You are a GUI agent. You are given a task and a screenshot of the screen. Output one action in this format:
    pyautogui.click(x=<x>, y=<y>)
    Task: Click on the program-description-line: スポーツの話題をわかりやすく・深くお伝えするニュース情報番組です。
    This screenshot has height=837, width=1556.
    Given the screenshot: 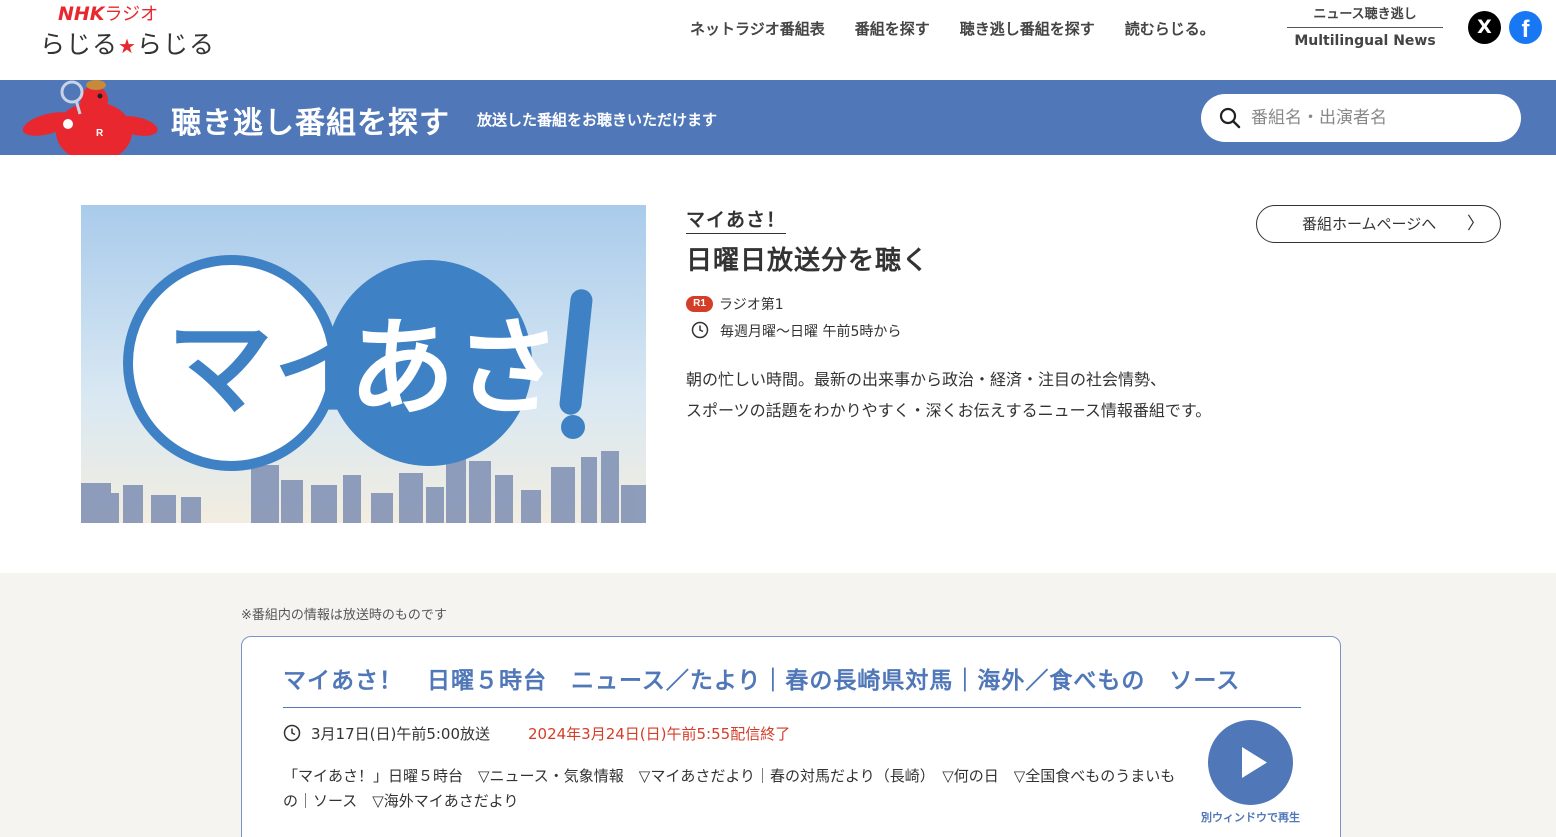 What is the action you would take?
    pyautogui.click(x=949, y=410)
    